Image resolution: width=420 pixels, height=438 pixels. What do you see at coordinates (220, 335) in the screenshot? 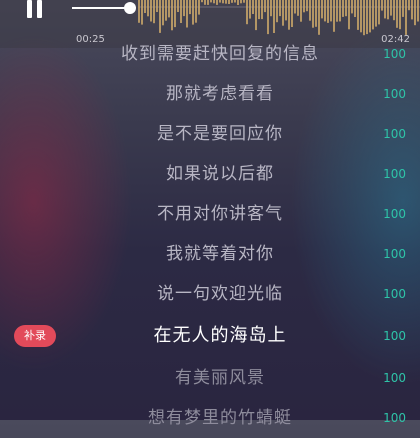
I see `lyric-text: 在无人的海岛上` at bounding box center [220, 335].